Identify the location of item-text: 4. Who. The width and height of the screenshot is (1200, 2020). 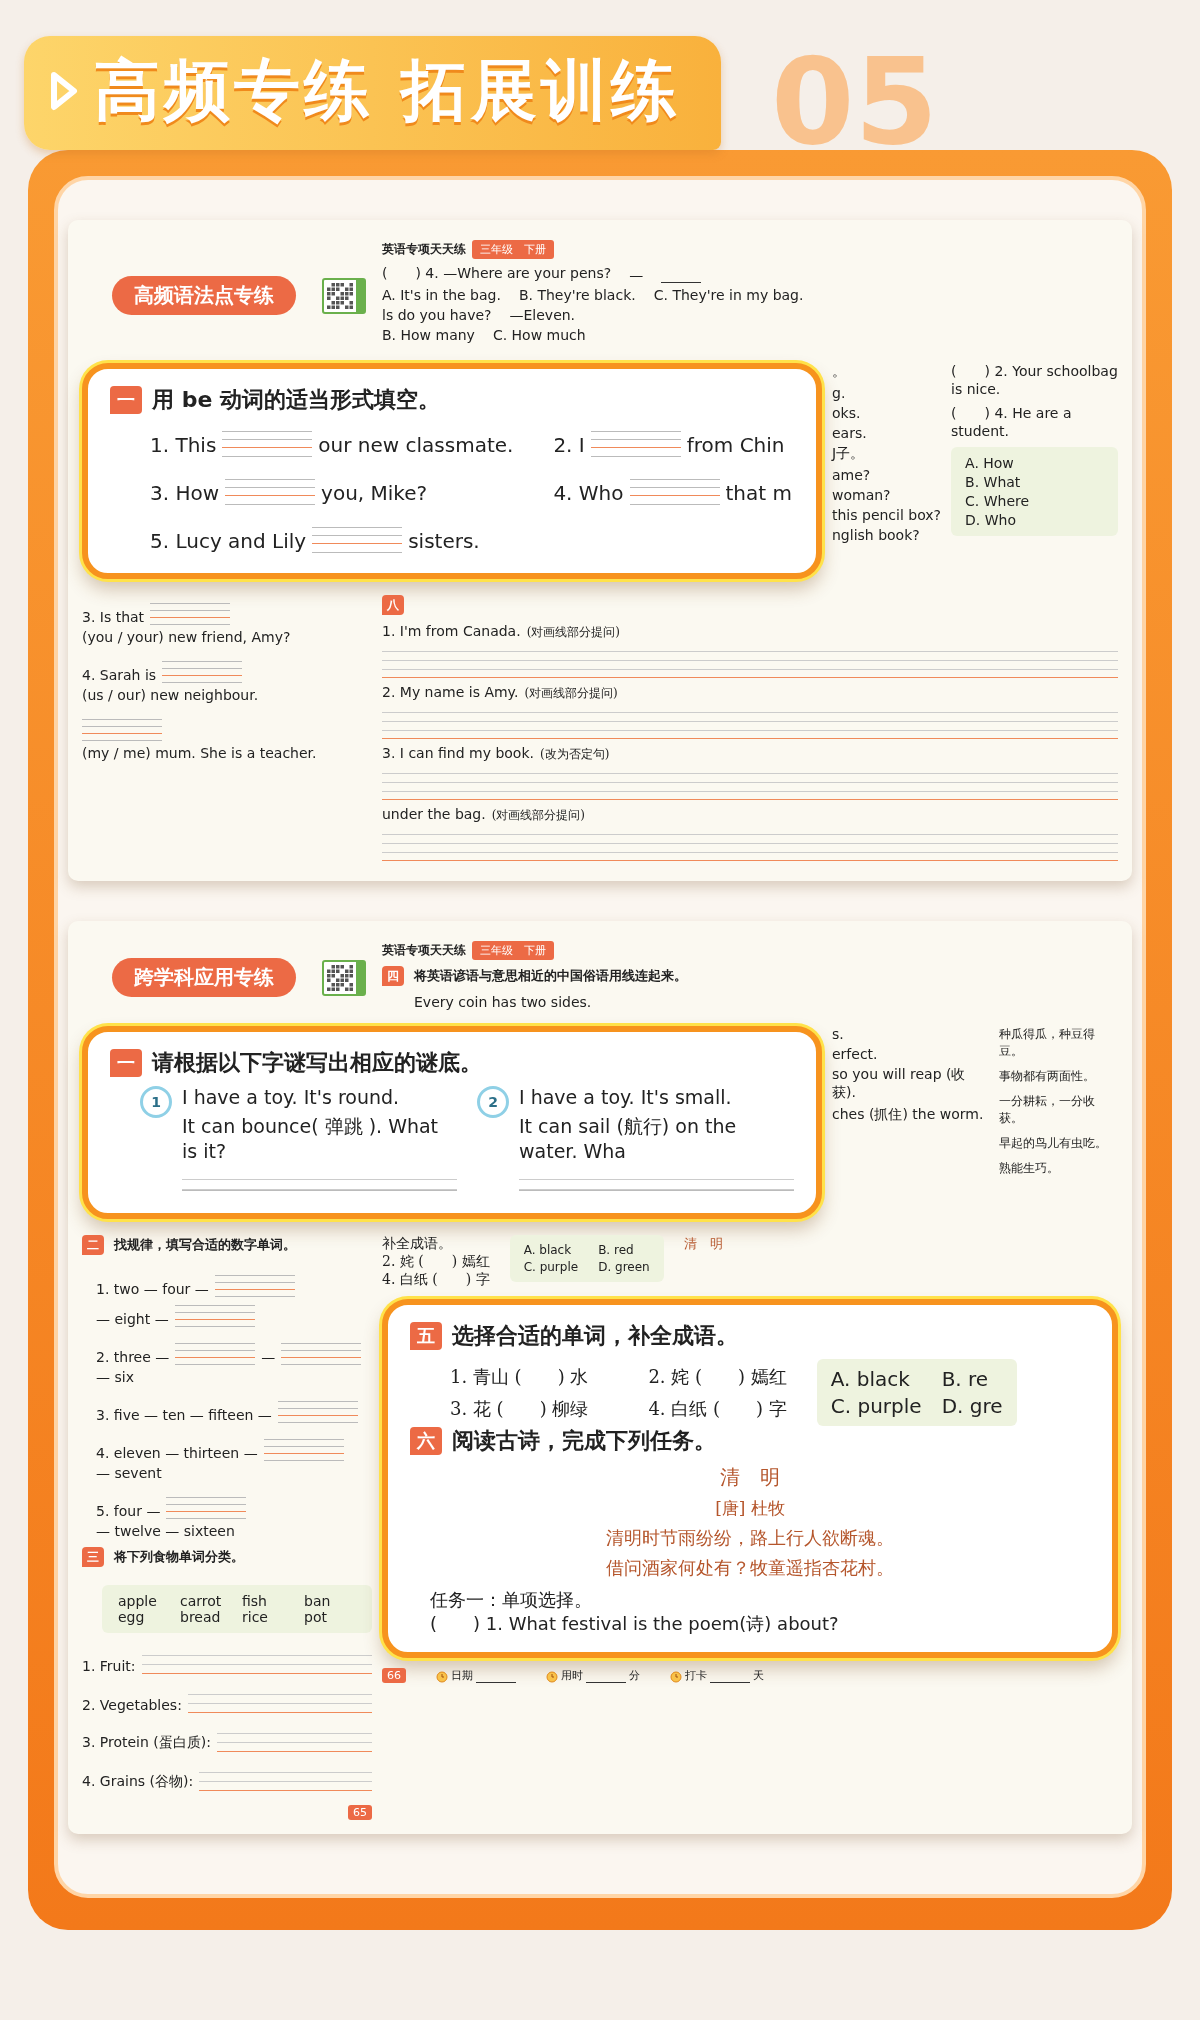
(588, 493).